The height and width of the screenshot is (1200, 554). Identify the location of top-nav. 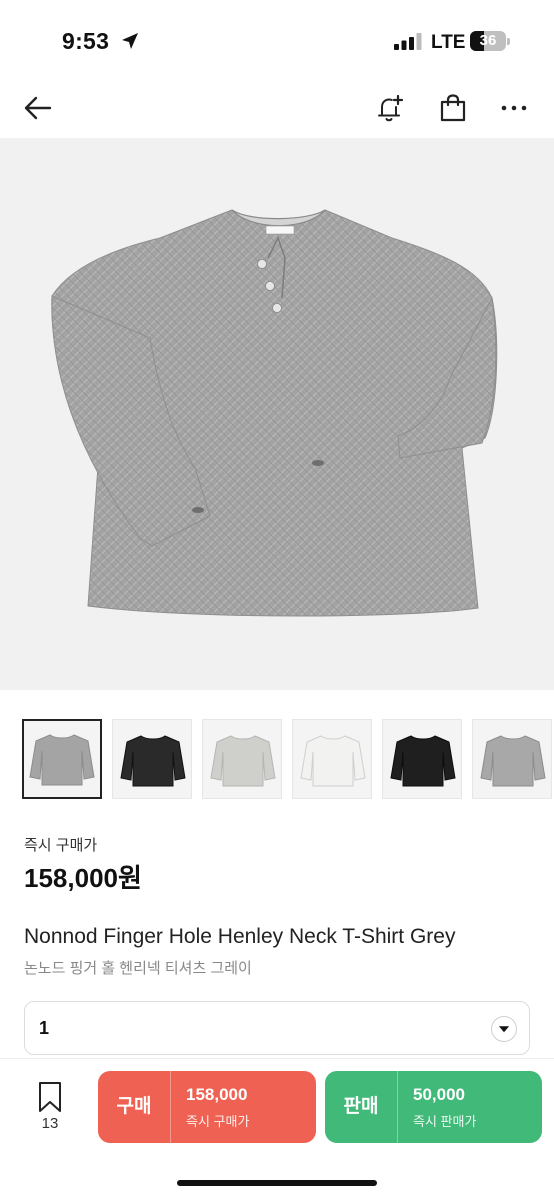
(277, 108).